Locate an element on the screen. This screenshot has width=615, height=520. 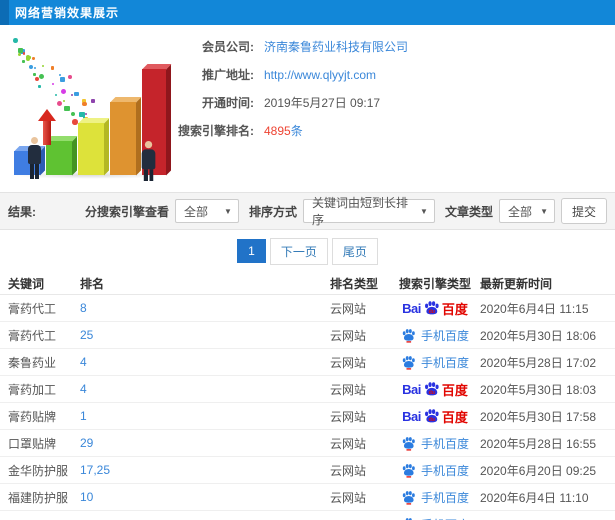
engine-filter-label: 分搜索引擎查看 is located at coordinates (126, 211).